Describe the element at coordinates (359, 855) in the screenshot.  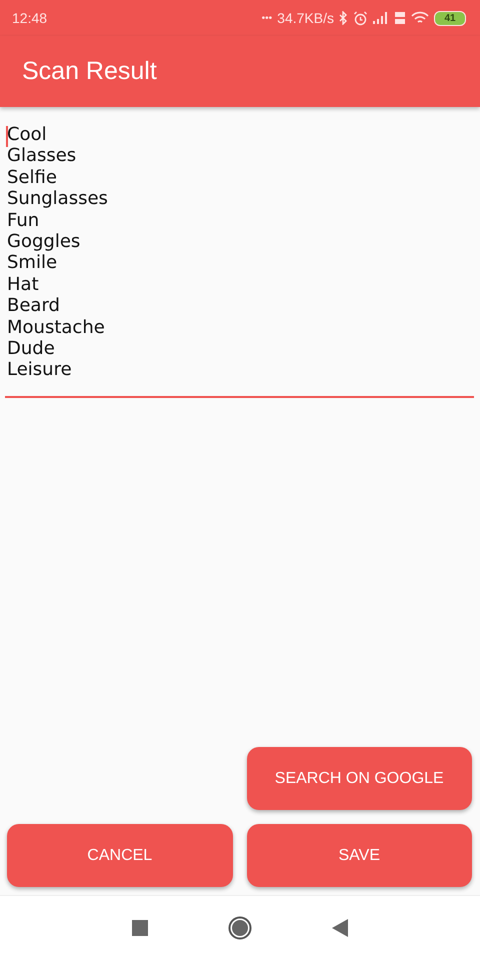
I see `action-button: SAVE` at that location.